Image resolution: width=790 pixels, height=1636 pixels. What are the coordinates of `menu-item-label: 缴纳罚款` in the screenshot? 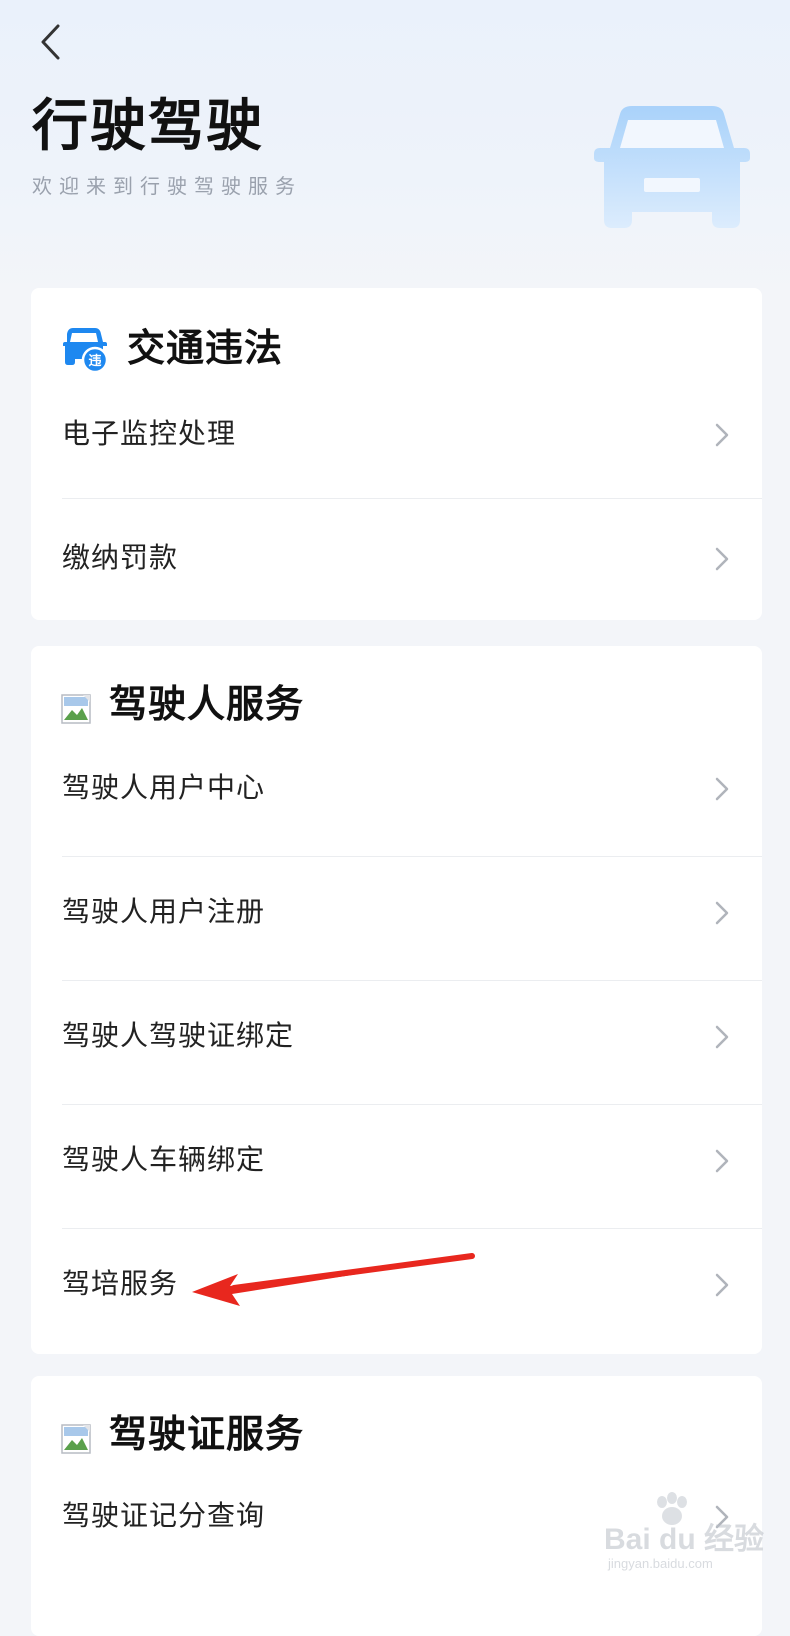 It's located at (120, 557).